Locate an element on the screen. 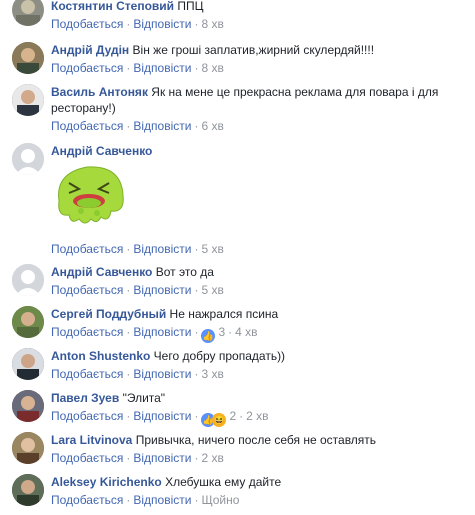 The height and width of the screenshot is (515, 475). comment-text: Хлебушка ему дайте is located at coordinates (223, 482).